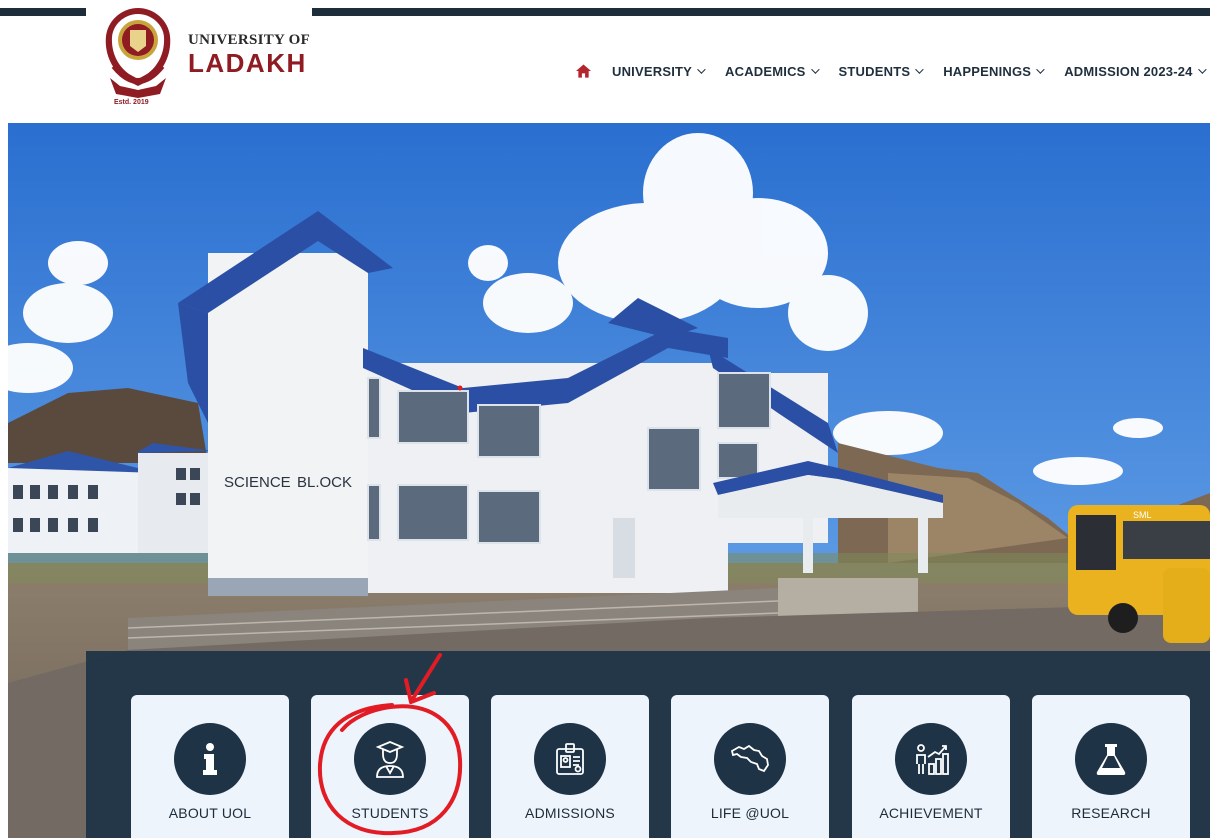 The width and height of the screenshot is (1210, 838). I want to click on nav-university: UNIVERSITY, so click(659, 71).